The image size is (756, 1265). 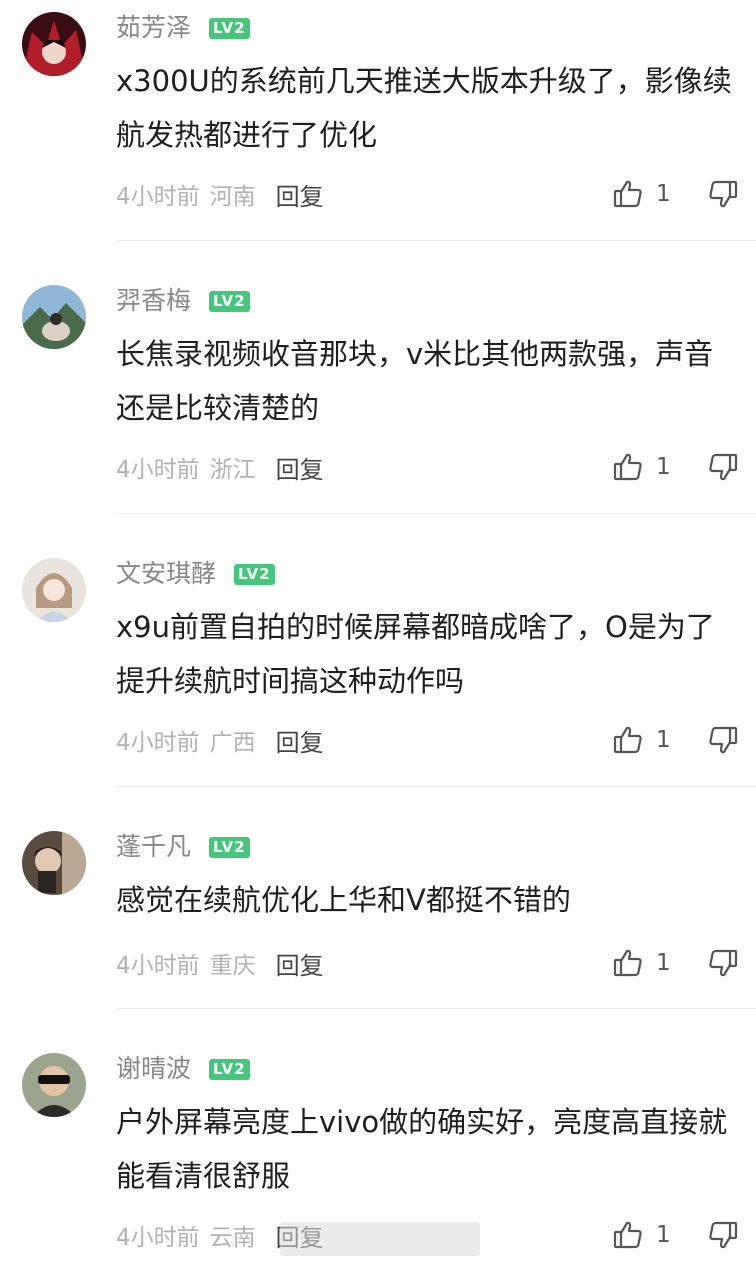 What do you see at coordinates (232, 197) in the screenshot?
I see `comment-location: 河南` at bounding box center [232, 197].